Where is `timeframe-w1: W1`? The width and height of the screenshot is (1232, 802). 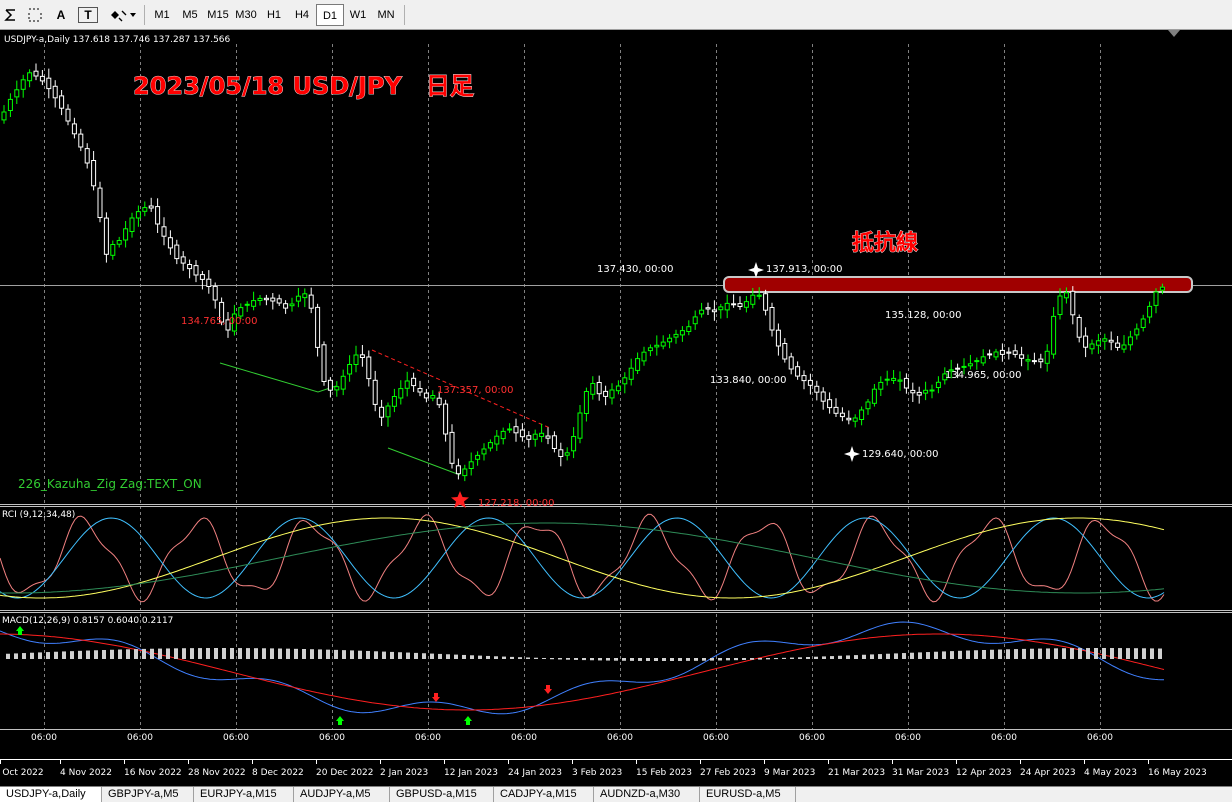 timeframe-w1: W1 is located at coordinates (358, 15).